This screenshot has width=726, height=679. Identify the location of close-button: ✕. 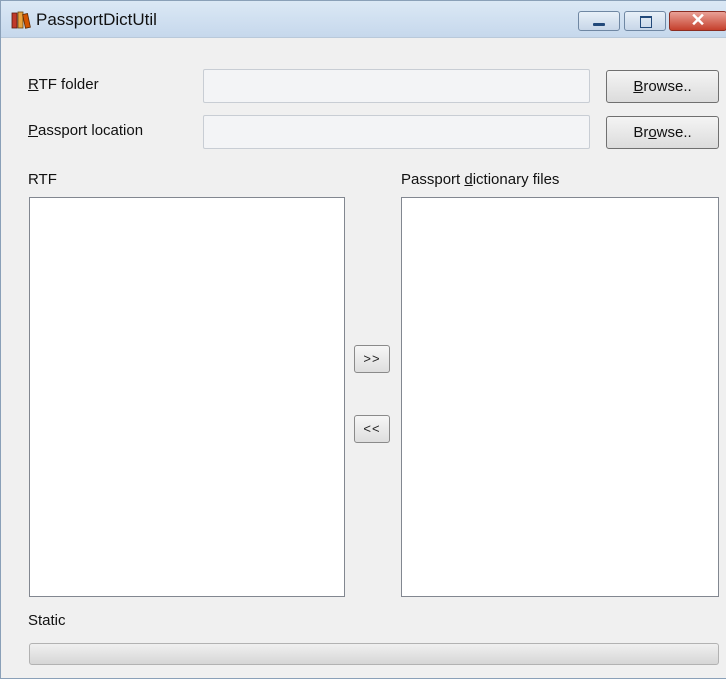
(697, 20).